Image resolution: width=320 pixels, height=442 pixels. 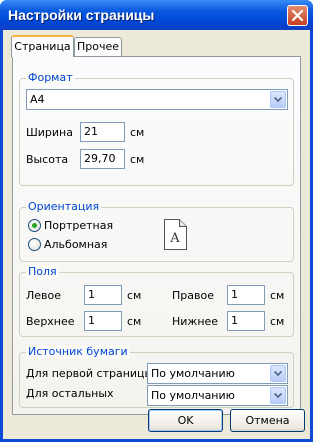 What do you see at coordinates (81, 15) in the screenshot?
I see `window-title: Настройки страницы` at bounding box center [81, 15].